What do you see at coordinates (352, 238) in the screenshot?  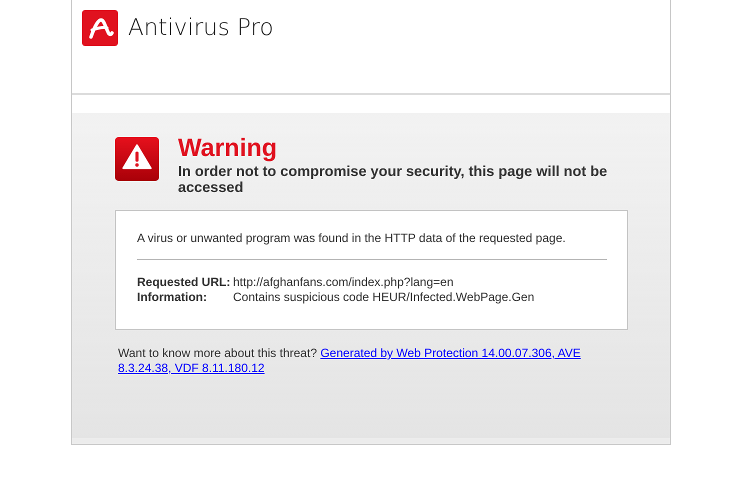 I see `detection-message: A virus or unwanted program was found in the HTTP data of the requested page.` at bounding box center [352, 238].